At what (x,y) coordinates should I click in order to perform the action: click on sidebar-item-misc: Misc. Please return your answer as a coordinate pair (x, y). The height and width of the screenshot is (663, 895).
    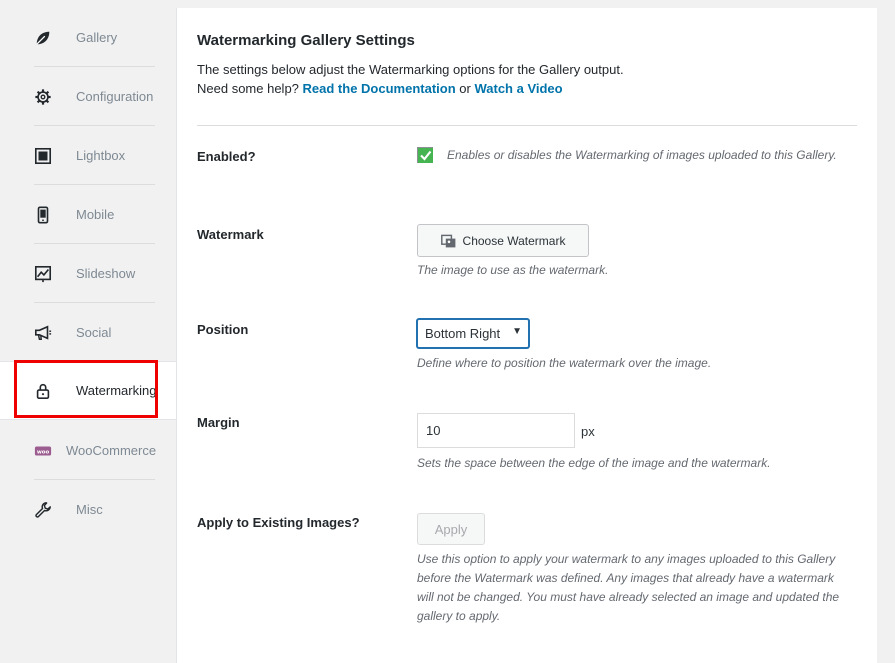
    Looking at the image, I should click on (85, 509).